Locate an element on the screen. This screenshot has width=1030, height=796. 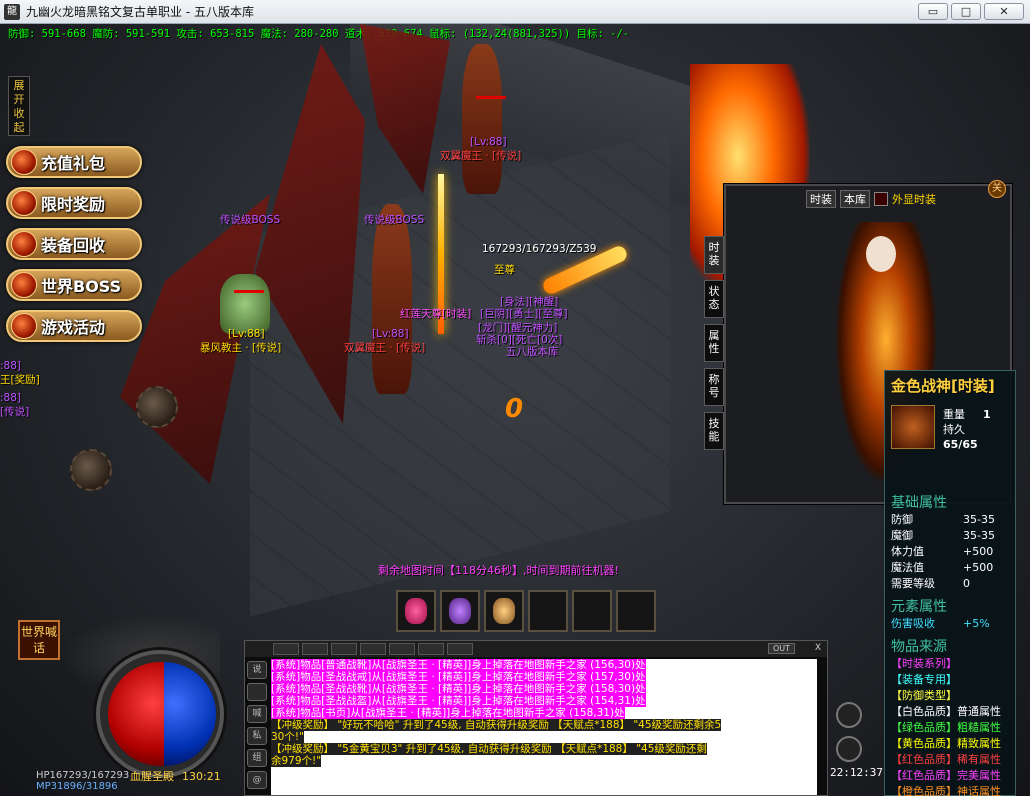
close-button: ✕ is located at coordinates (1004, 11).